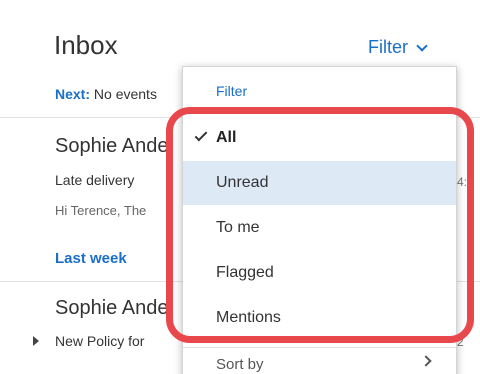 Image resolution: width=480 pixels, height=374 pixels. Describe the element at coordinates (101, 210) in the screenshot. I see `message-preview: Hi Terence, The` at that location.